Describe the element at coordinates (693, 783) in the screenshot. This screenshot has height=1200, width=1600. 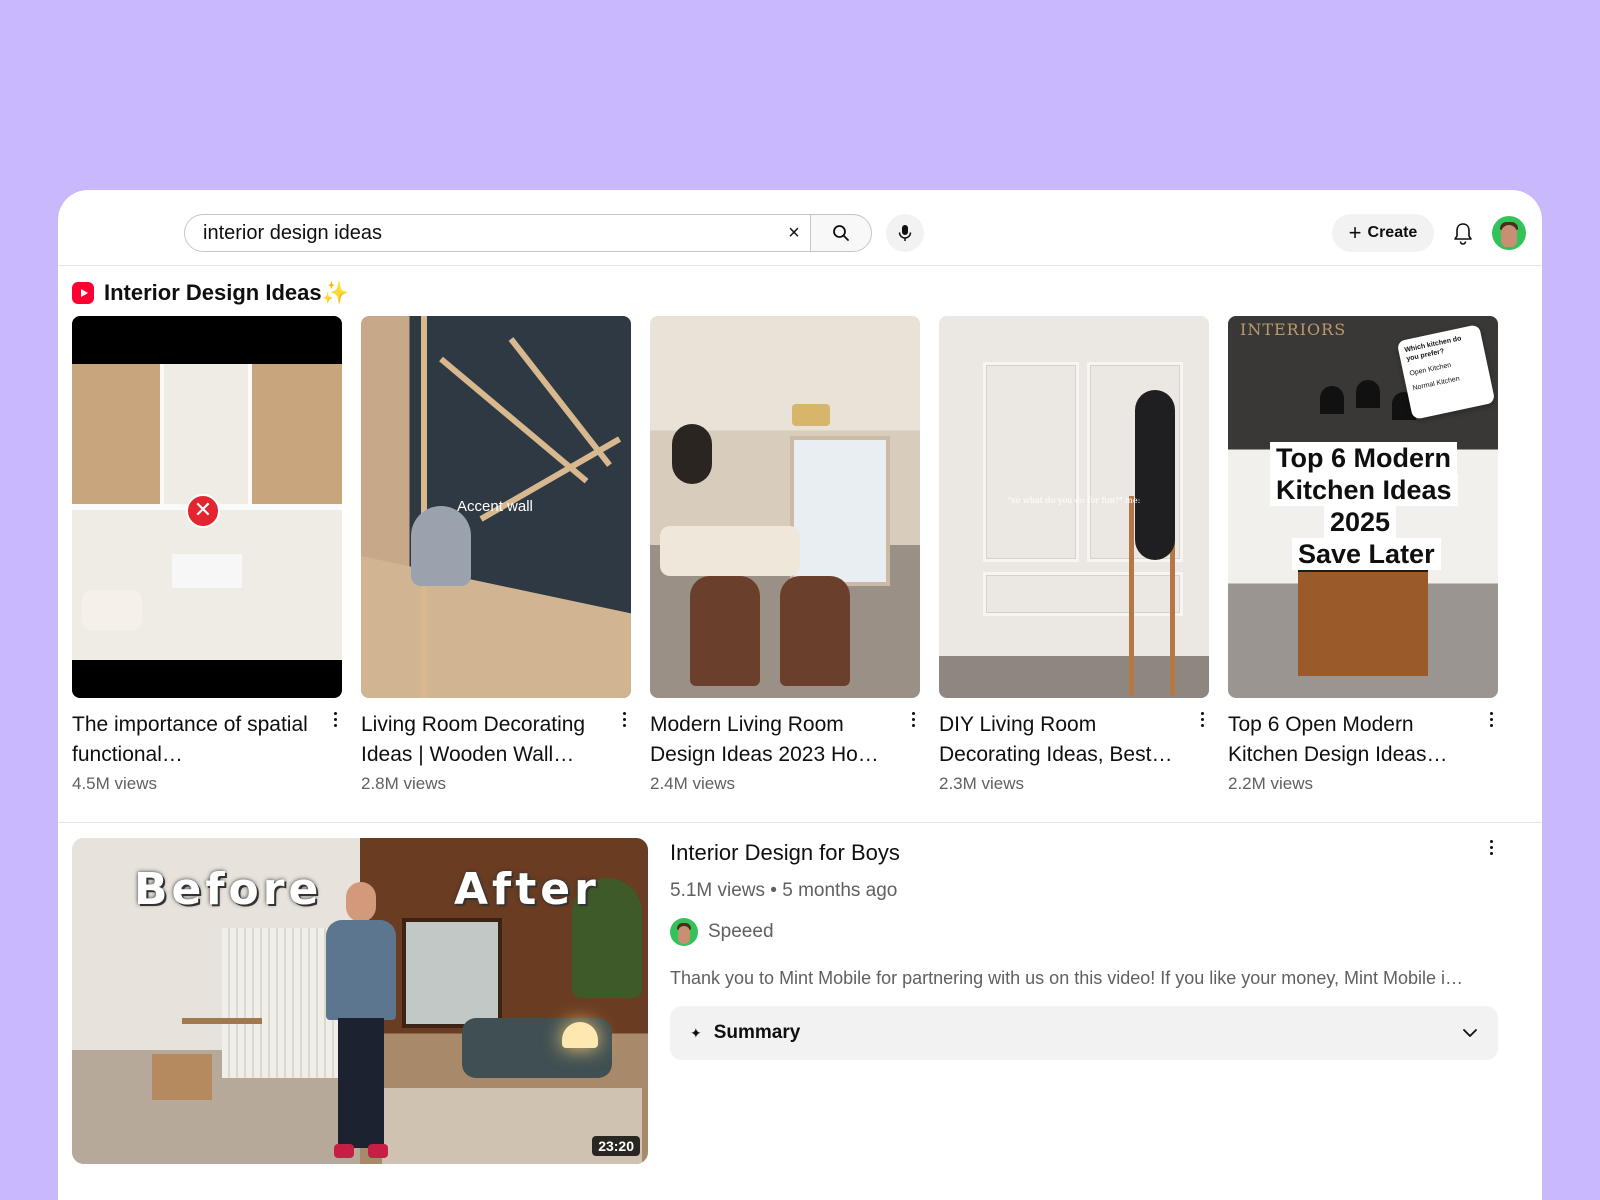
I see `short-views: 2.4M views` at that location.